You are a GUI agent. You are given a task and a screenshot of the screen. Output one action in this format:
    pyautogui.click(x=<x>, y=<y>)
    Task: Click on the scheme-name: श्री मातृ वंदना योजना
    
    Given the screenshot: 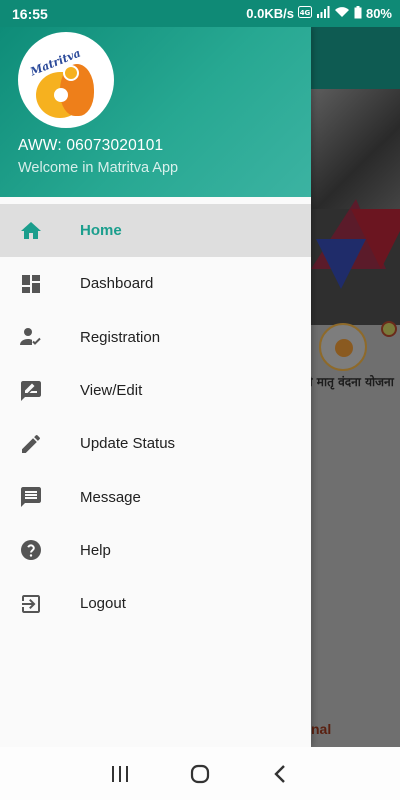 What is the action you would take?
    pyautogui.click(x=352, y=382)
    